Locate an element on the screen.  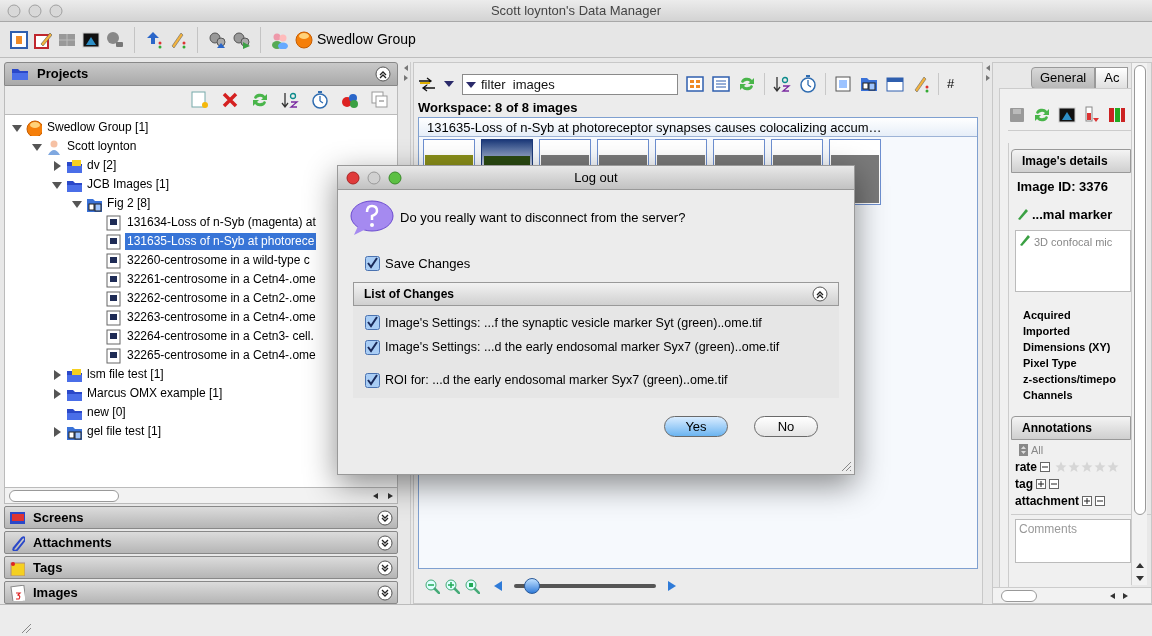
checkbox-label: ROI for: ...d the early endosomal marker Syx7 (green)..ome.tif is located at coordinates (556, 380).